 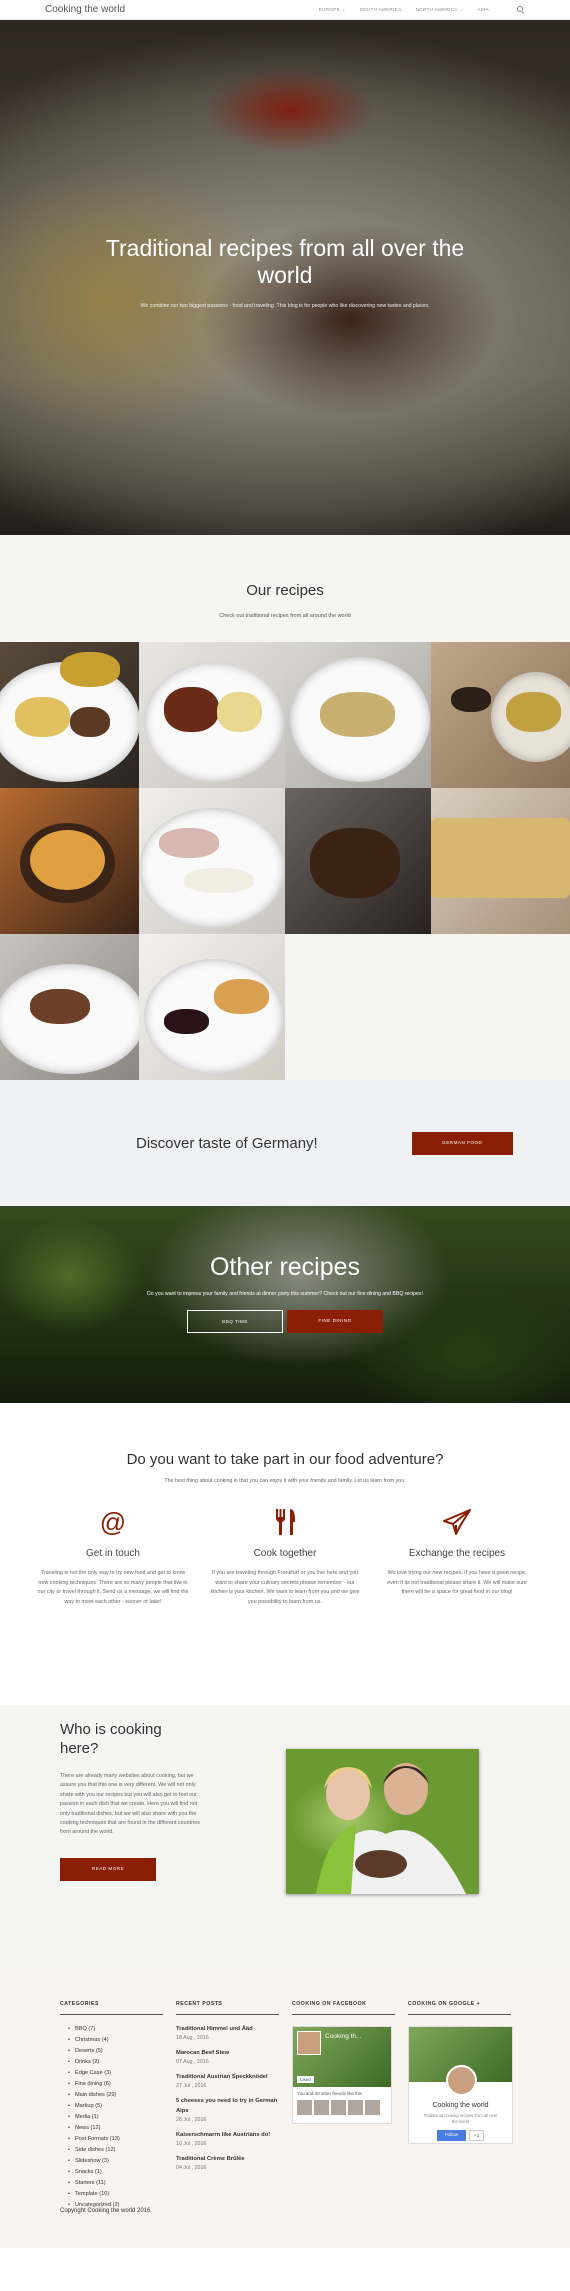 I want to click on recipes-title: Our recipes, so click(x=285, y=590).